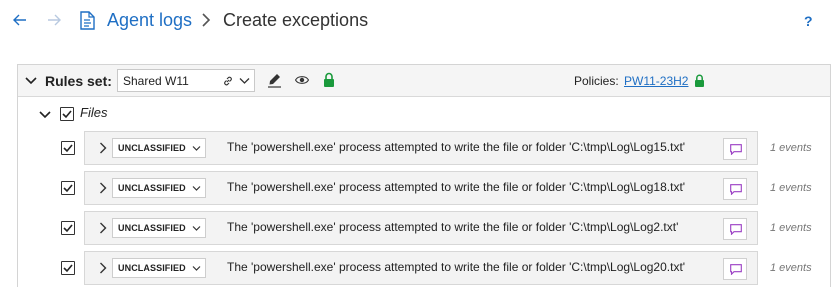 This screenshot has width=835, height=287. I want to click on breadcrumb-chevron-icon, so click(206, 20).